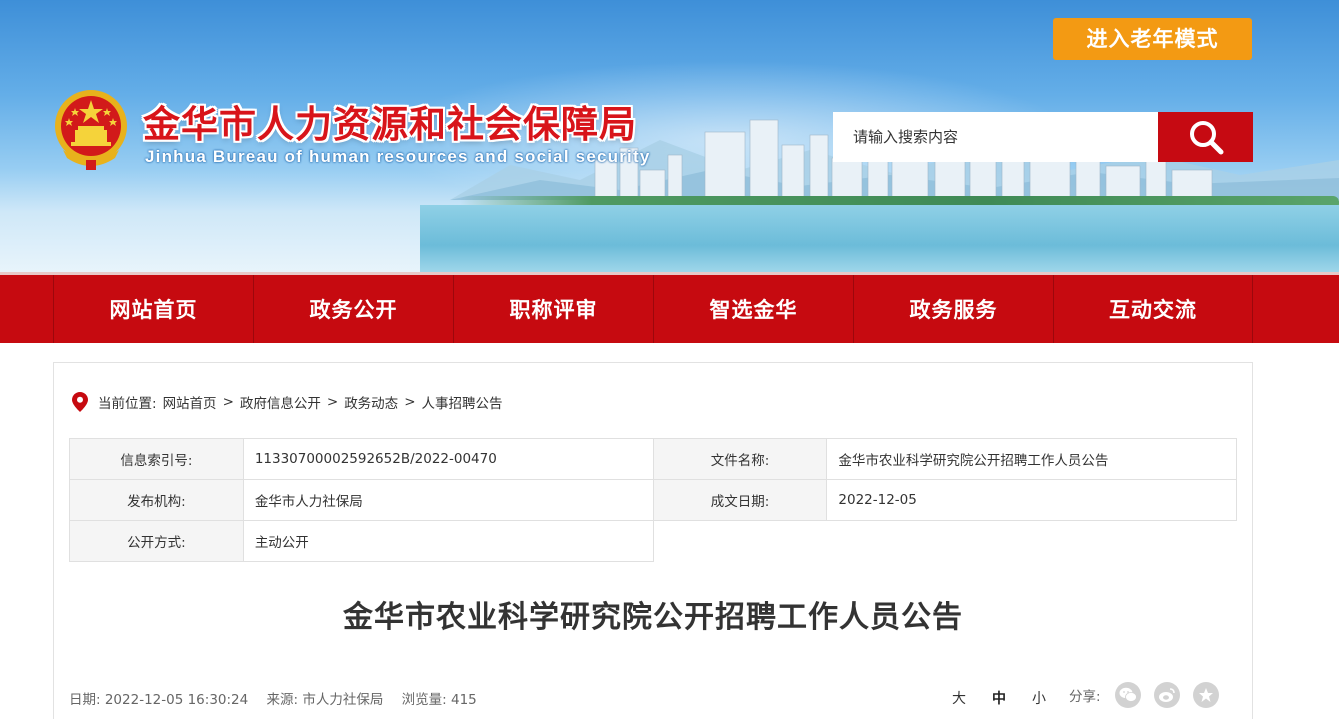  I want to click on breadcrumb-item-home: 网站首页, so click(190, 402).